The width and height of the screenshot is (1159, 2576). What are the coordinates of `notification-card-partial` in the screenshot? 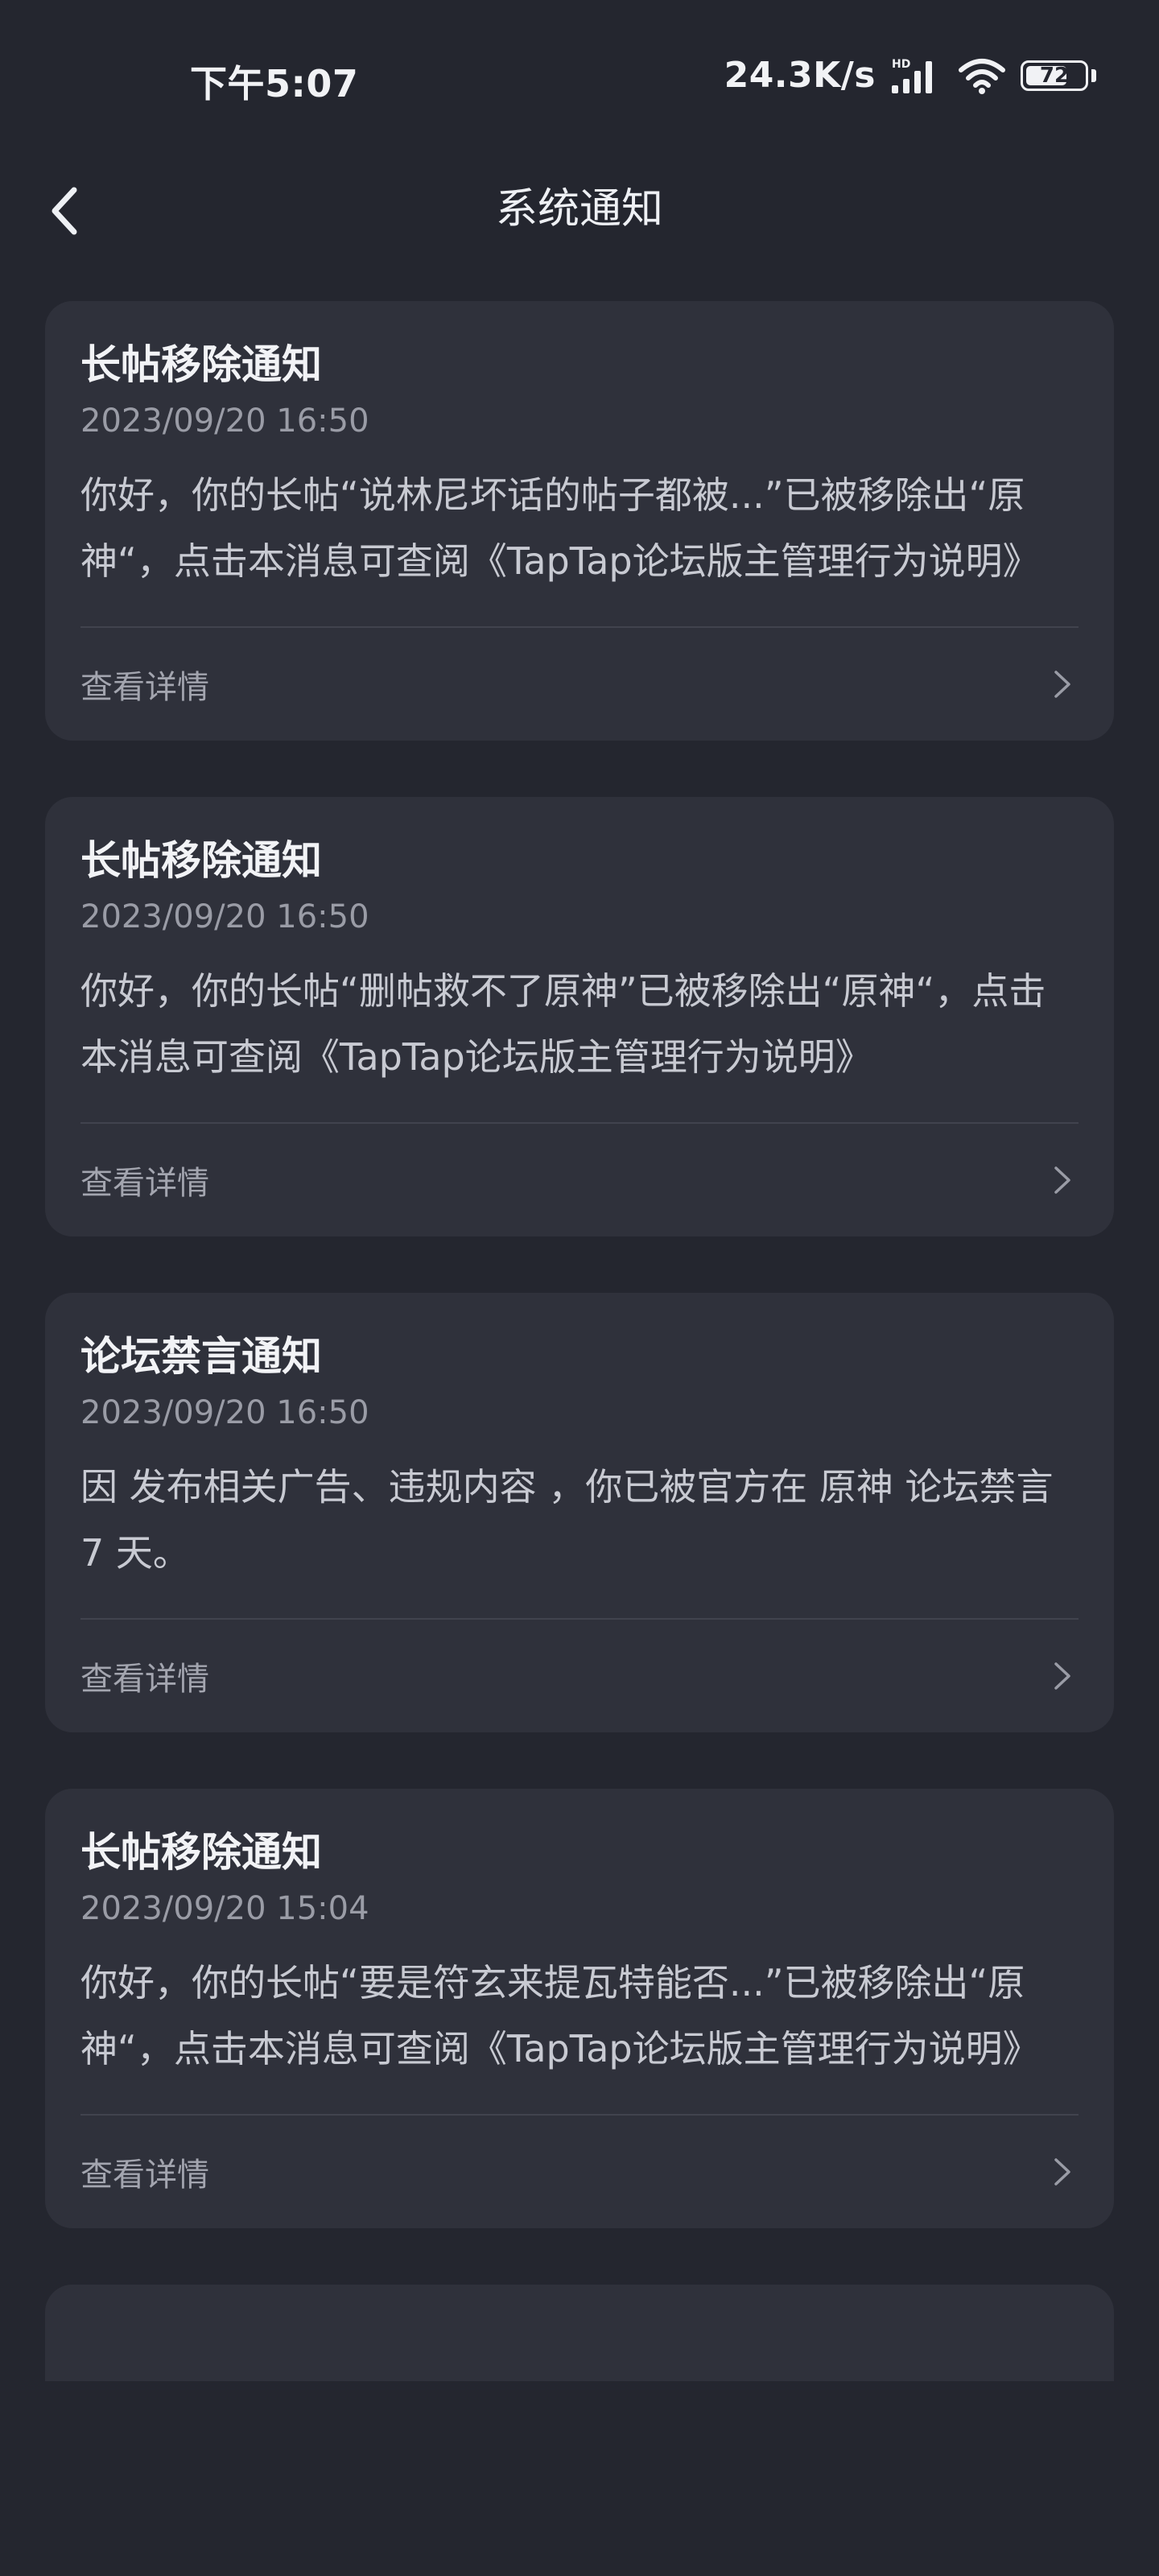 It's located at (579, 2333).